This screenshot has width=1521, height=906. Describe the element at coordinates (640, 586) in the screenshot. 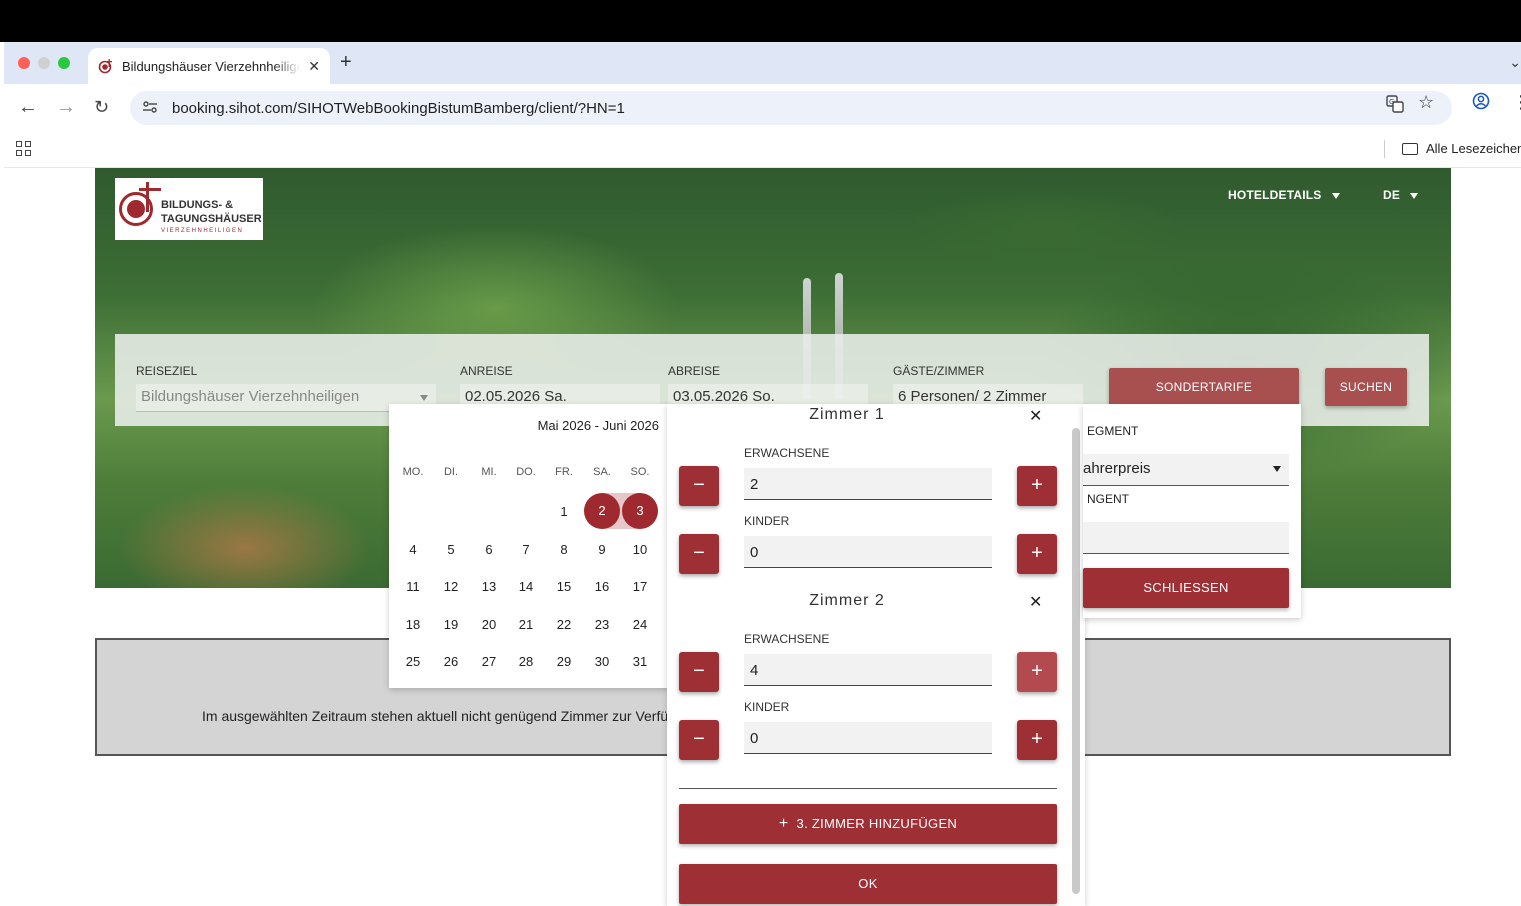

I see `calendar-day: 17` at that location.